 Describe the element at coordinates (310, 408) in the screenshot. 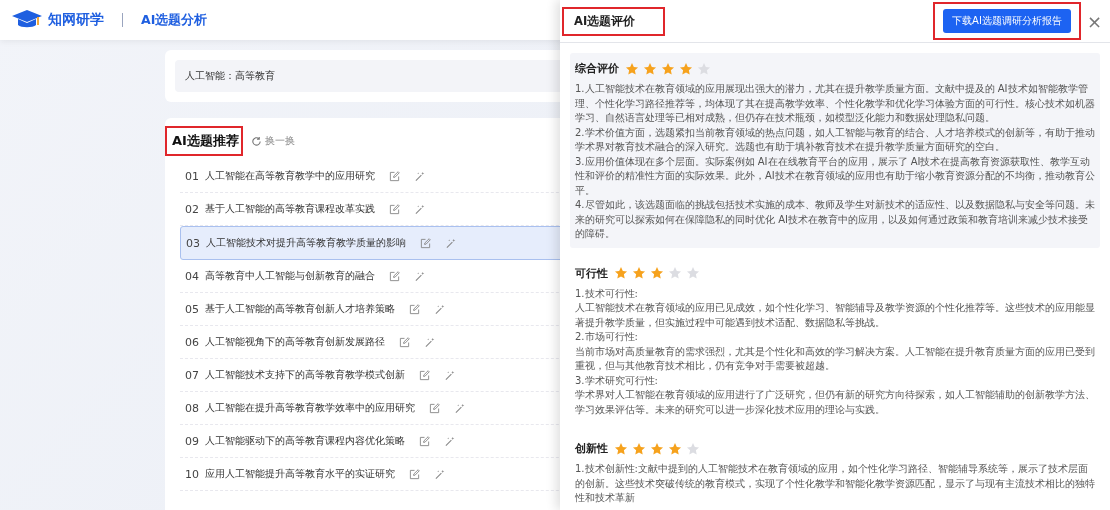

I see `topic-title: 人工智能在提升高等教育教学效率中的应用研究` at that location.